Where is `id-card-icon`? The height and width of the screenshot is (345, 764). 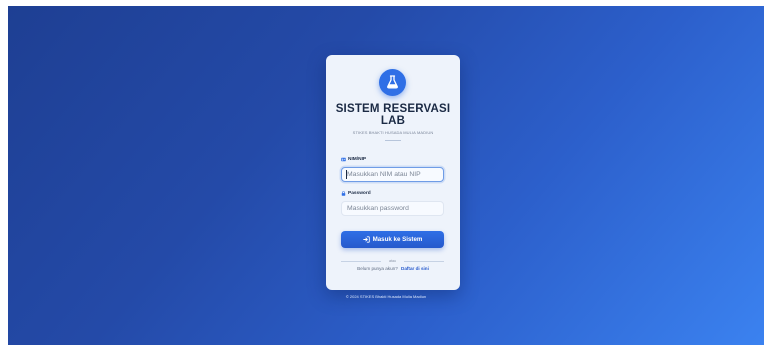
id-card-icon is located at coordinates (343, 159).